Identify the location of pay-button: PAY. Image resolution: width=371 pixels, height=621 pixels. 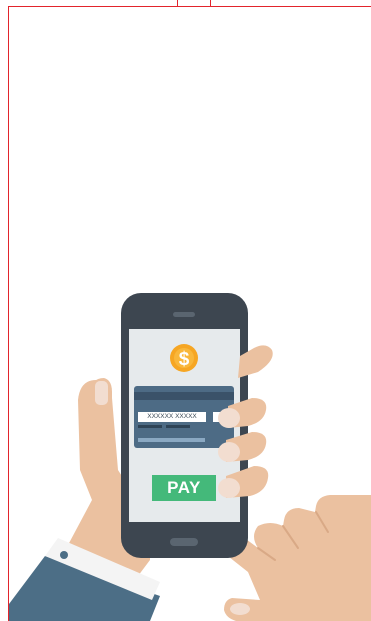
(184, 488).